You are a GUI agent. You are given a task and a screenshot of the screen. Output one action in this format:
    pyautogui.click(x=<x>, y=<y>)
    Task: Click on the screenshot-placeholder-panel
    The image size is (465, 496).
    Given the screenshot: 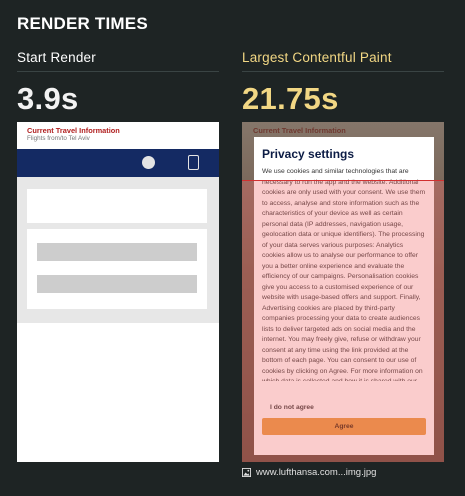 What is the action you would take?
    pyautogui.click(x=118, y=250)
    